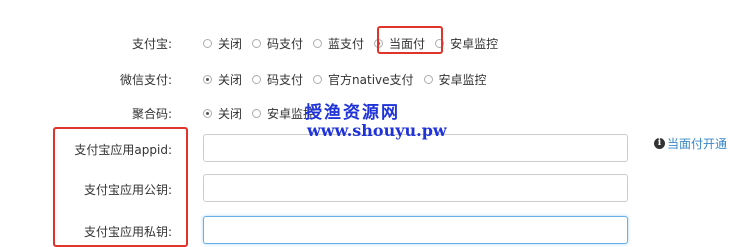  Describe the element at coordinates (145, 80) in the screenshot. I see `wechat-label: 微信支付:` at that location.